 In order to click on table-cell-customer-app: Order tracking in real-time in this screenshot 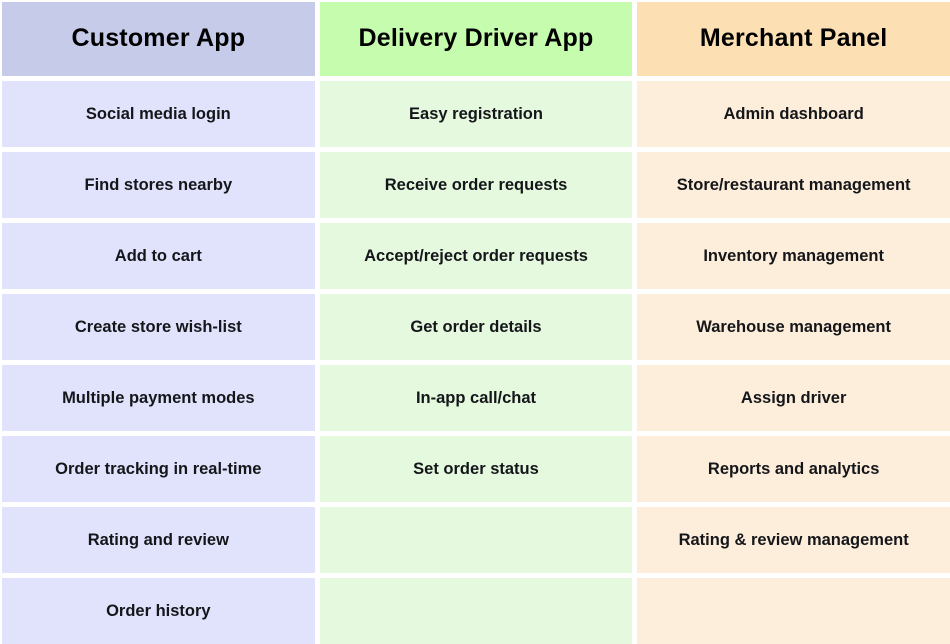, I will do `click(158, 469)`.